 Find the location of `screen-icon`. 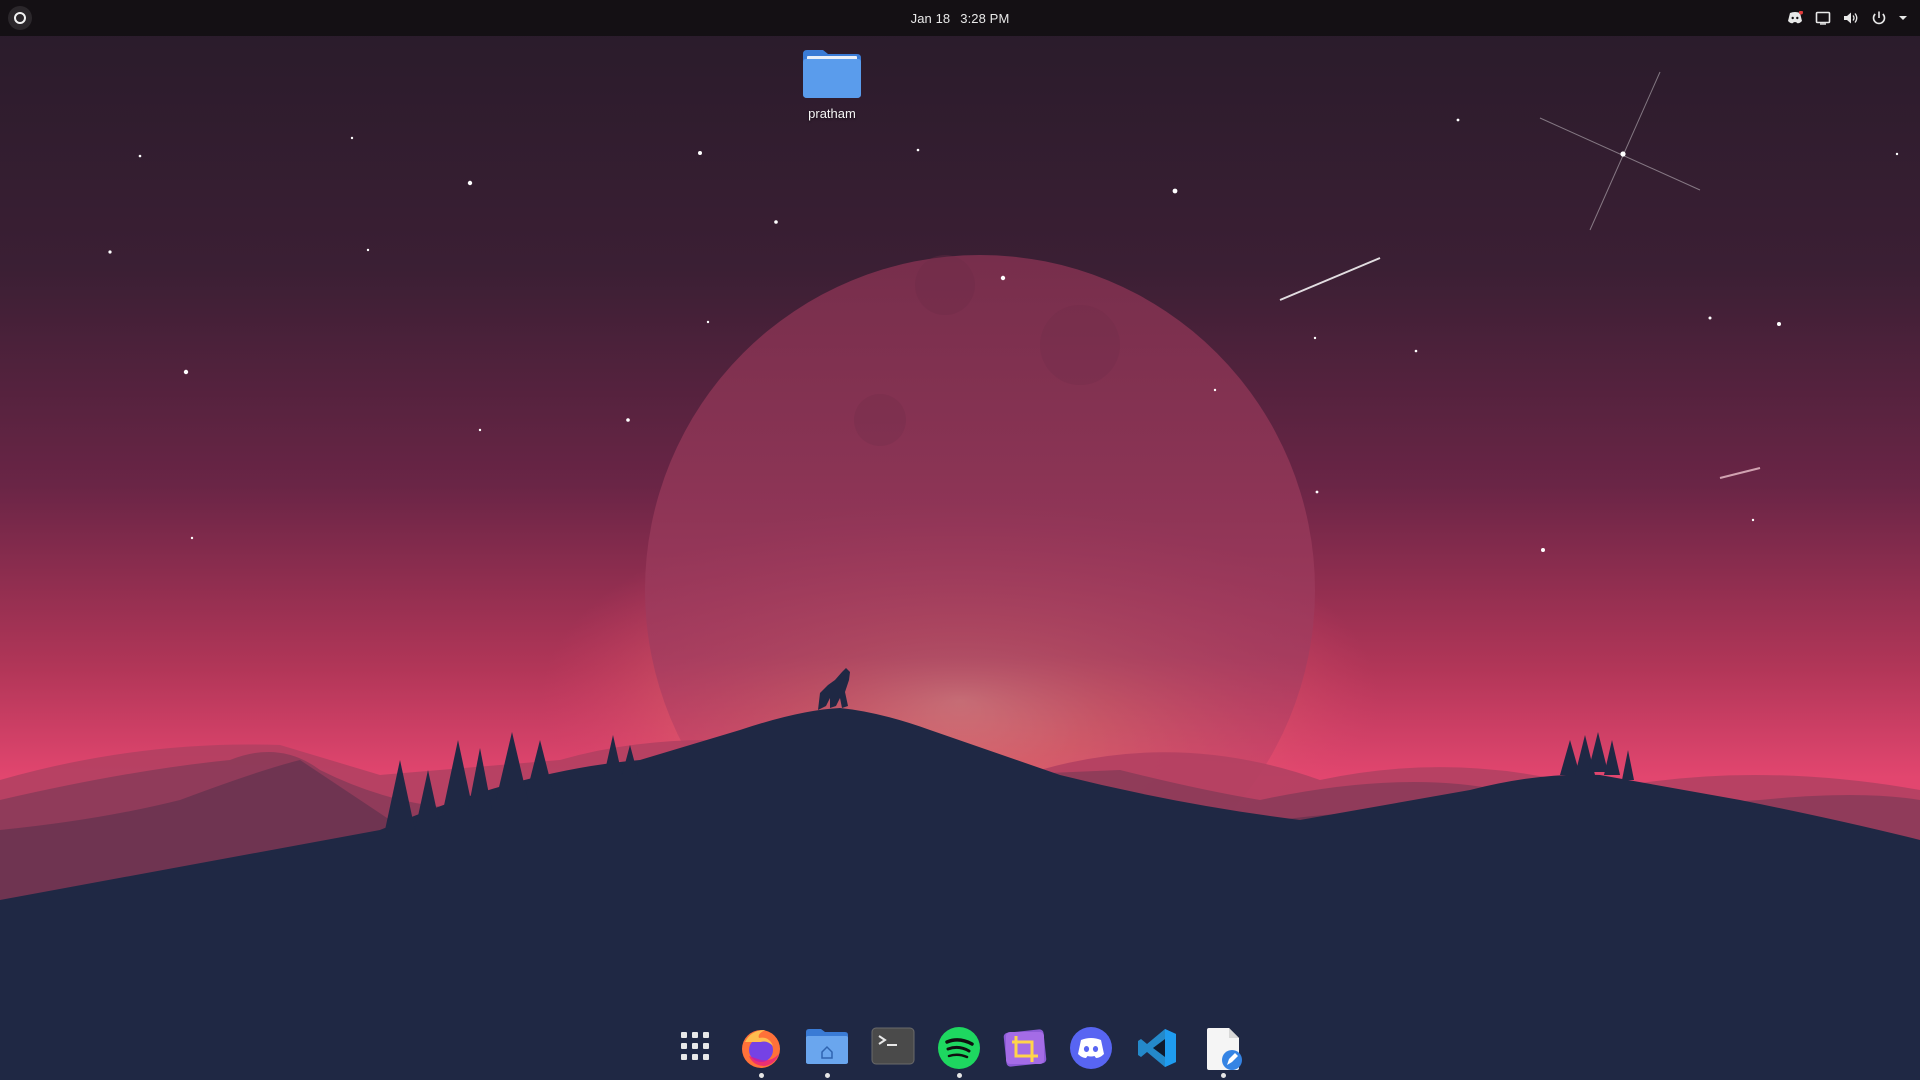

screen-icon is located at coordinates (1823, 18).